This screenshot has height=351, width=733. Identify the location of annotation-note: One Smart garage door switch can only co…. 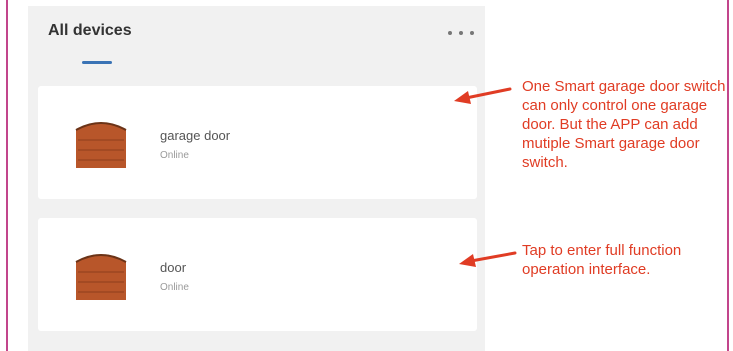
(624, 124).